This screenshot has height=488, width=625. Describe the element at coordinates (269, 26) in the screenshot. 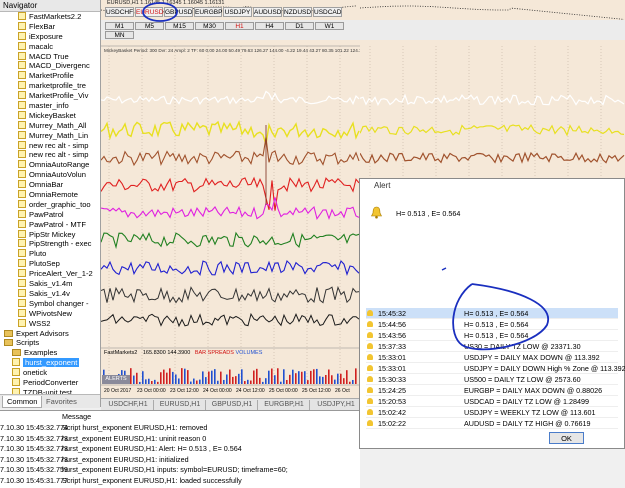

I see `timeframe-button: H4` at that location.